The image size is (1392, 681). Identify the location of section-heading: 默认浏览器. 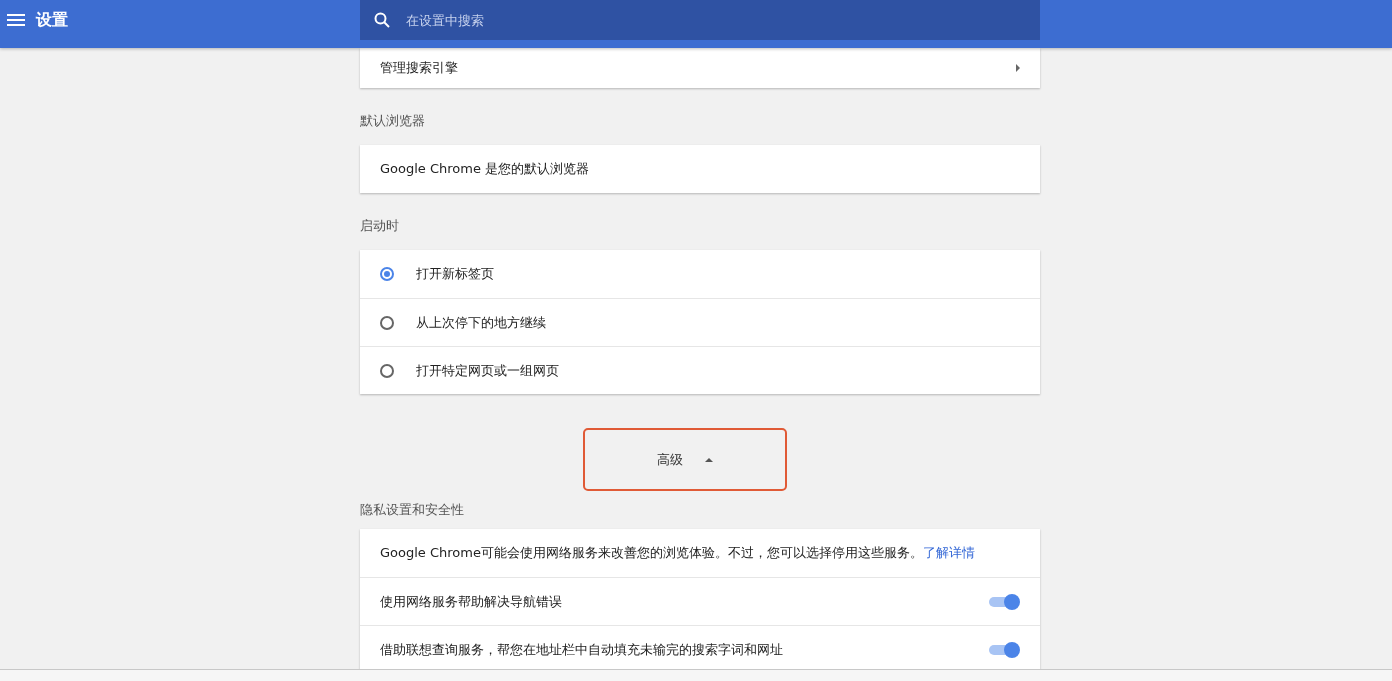
(393, 121).